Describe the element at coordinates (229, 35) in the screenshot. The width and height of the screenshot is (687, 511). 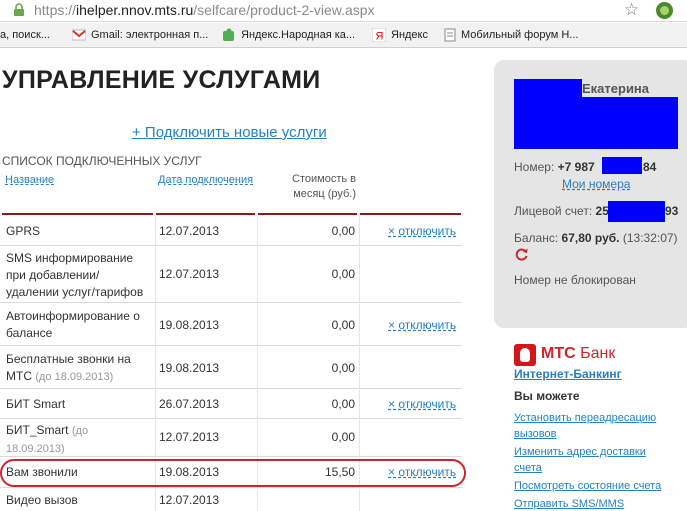
I see `puzzle-icon` at that location.